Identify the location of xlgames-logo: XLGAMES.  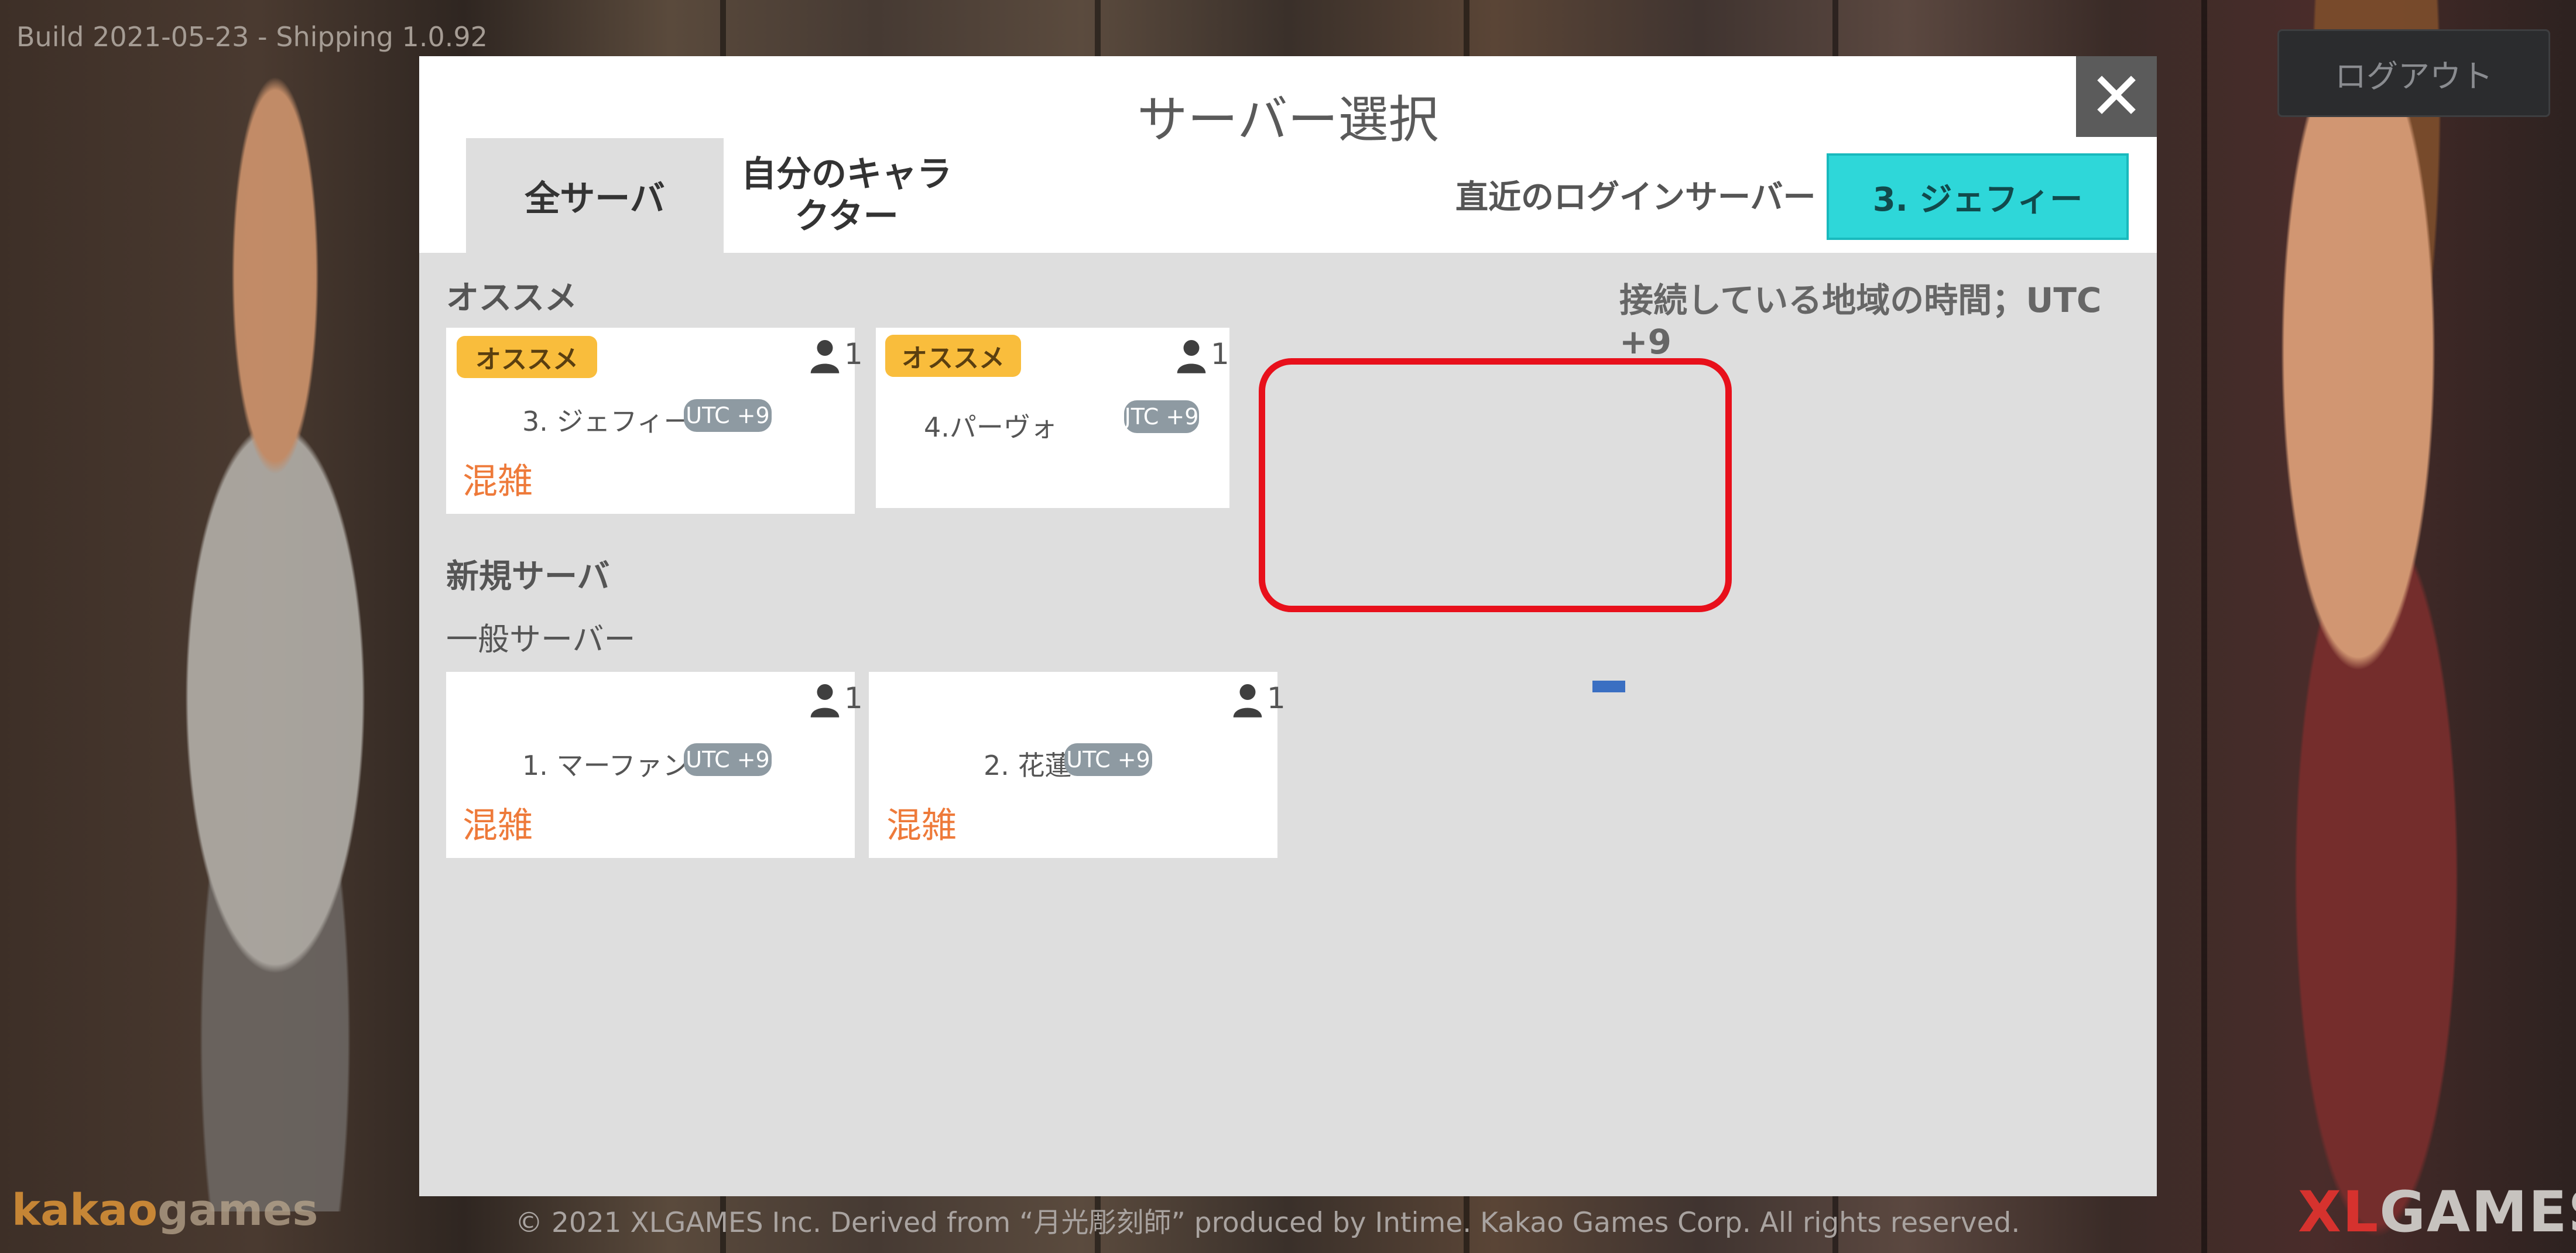
(2437, 1212).